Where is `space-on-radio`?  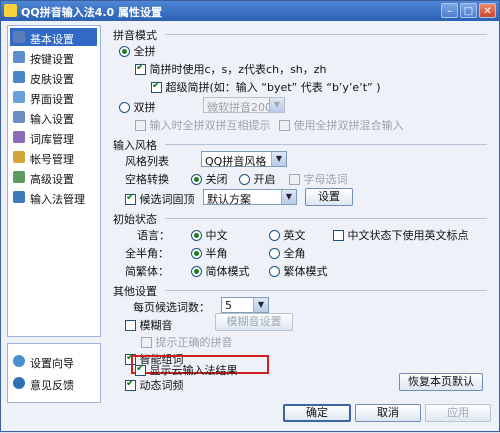
space-on-radio is located at coordinates (244, 179).